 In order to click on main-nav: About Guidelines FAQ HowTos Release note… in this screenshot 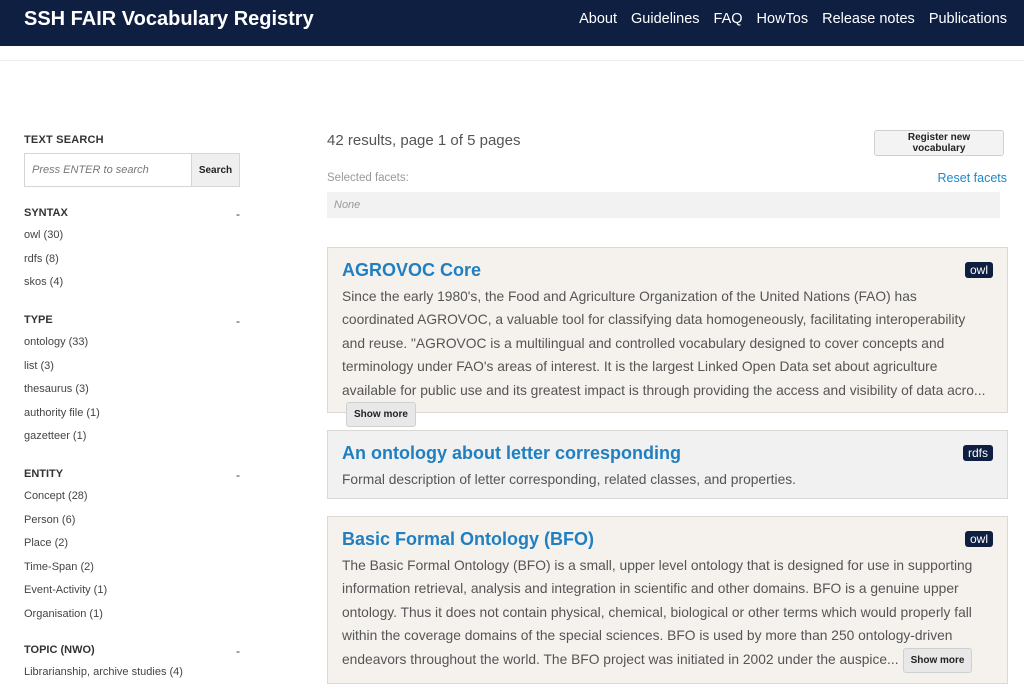, I will do `click(793, 19)`.